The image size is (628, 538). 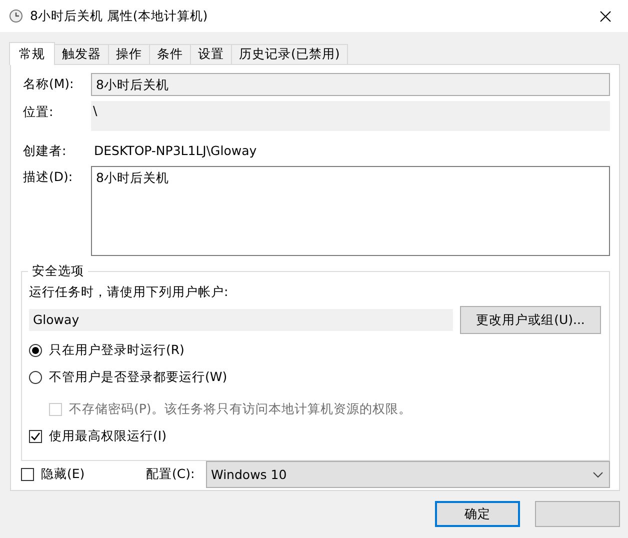 I want to click on close-icon, so click(x=605, y=16).